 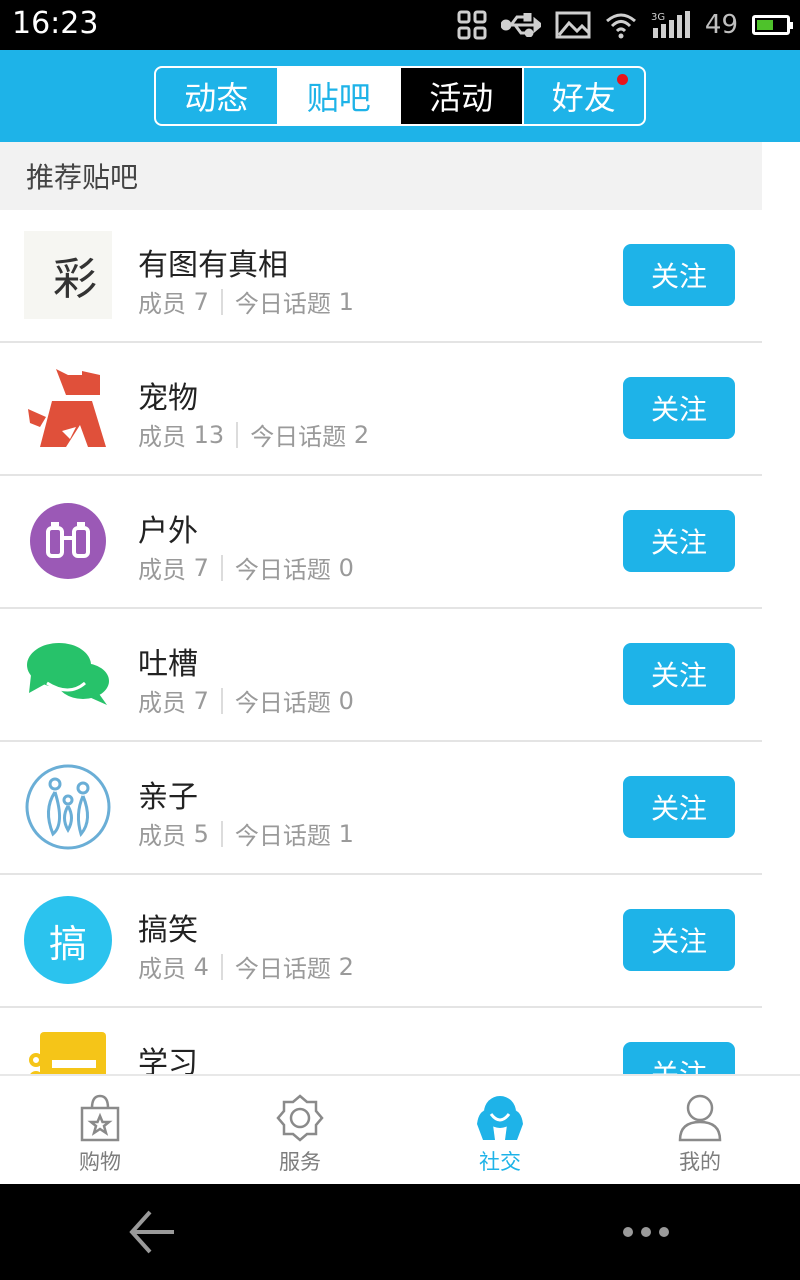 I want to click on funny-icon: 搞, so click(x=68, y=940).